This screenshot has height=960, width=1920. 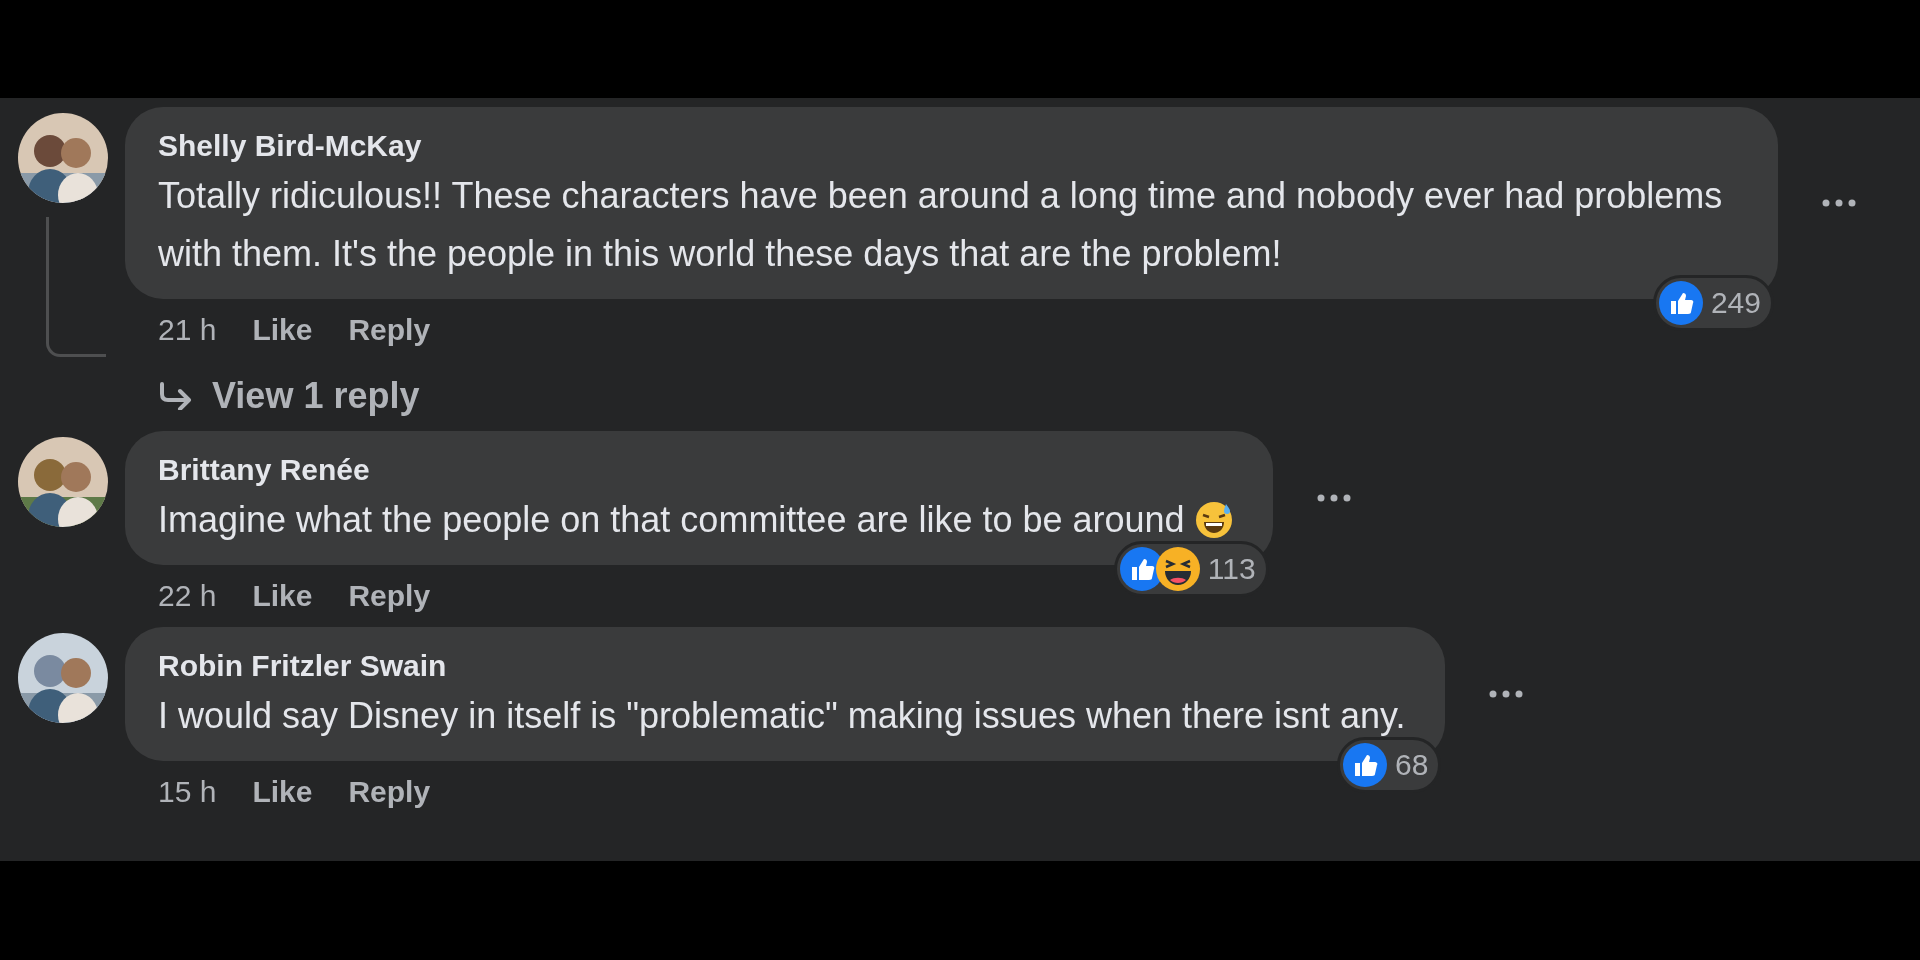 I want to click on comment-time: 22 h, so click(x=187, y=596).